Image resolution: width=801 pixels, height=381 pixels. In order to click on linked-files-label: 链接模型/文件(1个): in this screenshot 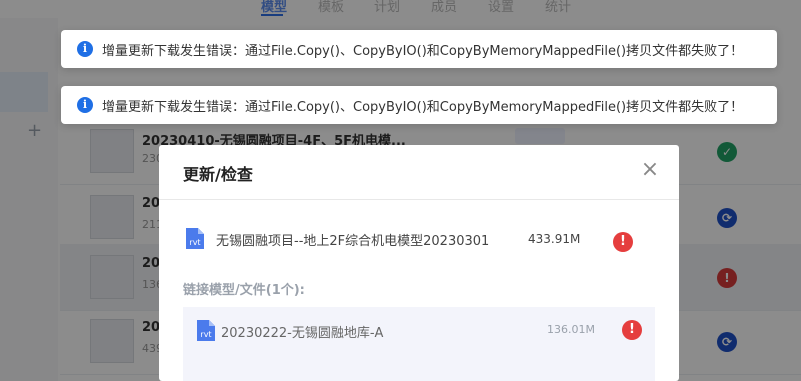, I will do `click(244, 290)`.